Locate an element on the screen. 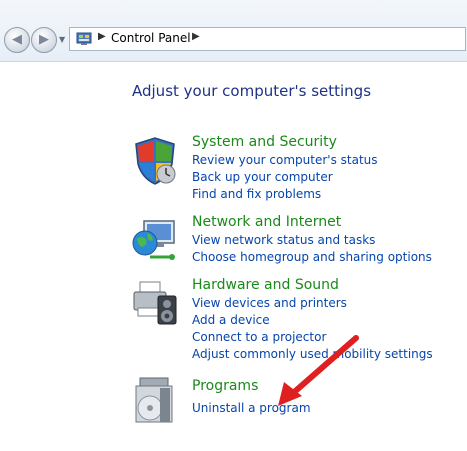 The image size is (467, 451). link-review-status: Review your computer's status is located at coordinates (285, 160).